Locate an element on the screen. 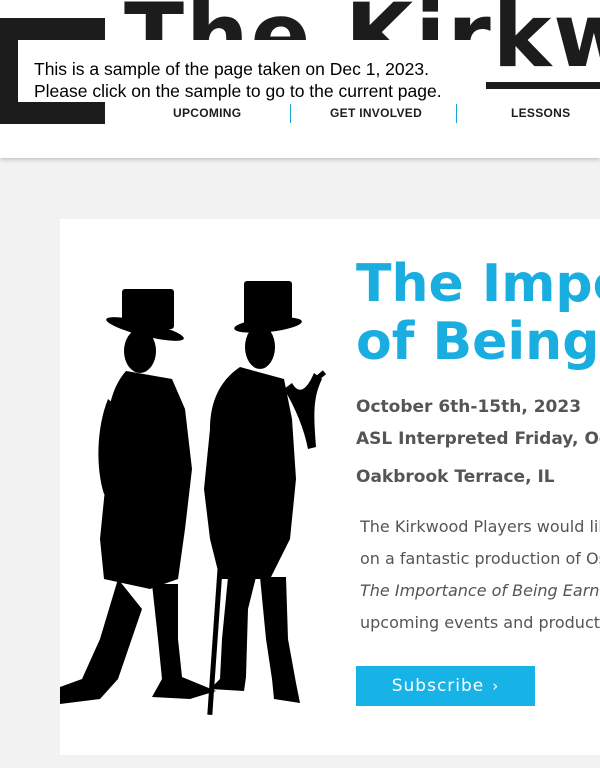  show-location: Oakbrook Terrace, IL is located at coordinates (455, 477).